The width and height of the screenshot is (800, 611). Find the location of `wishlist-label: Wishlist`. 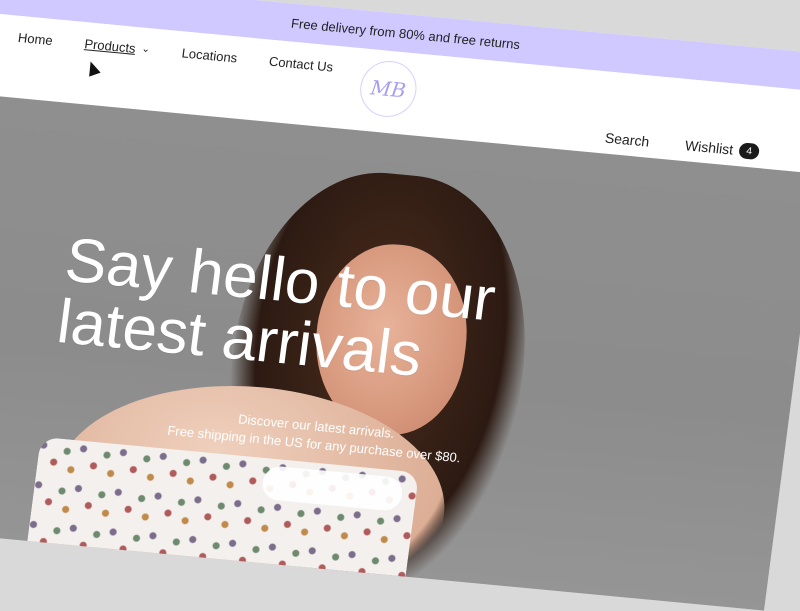

wishlist-label: Wishlist is located at coordinates (709, 147).